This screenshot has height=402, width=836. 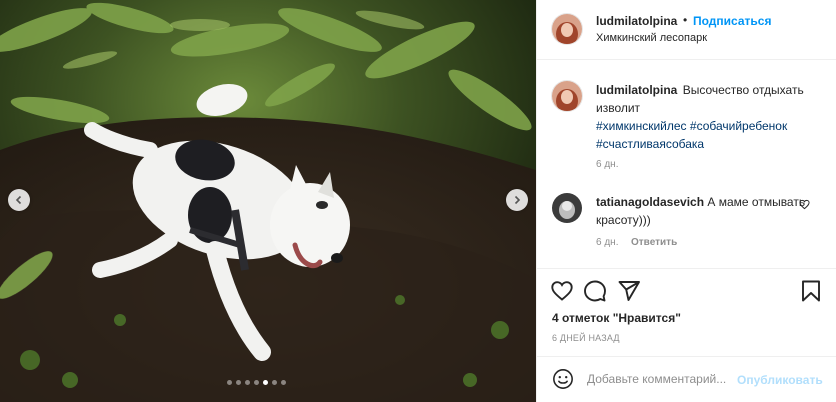 I want to click on heart-icon, so click(x=562, y=291).